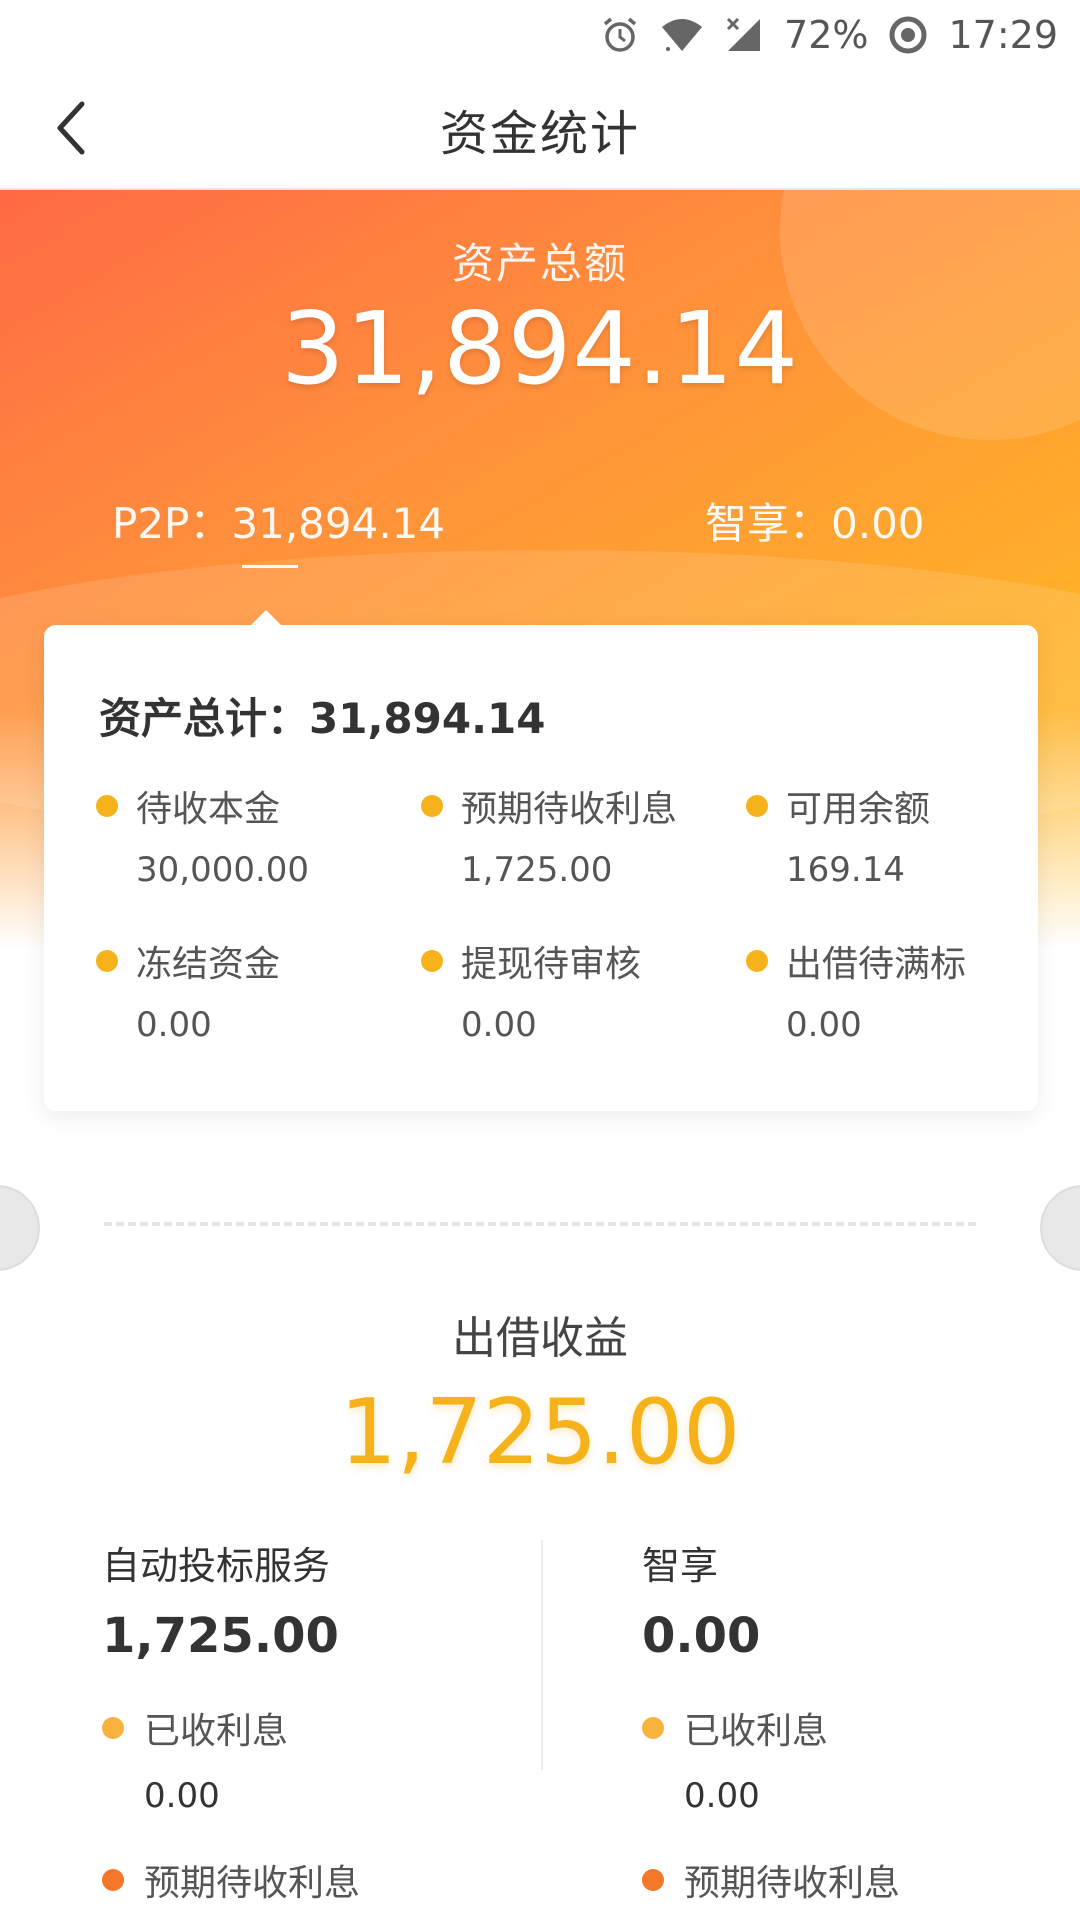 The image size is (1080, 1920). I want to click on total-assets-value: 31,894.14, so click(540, 348).